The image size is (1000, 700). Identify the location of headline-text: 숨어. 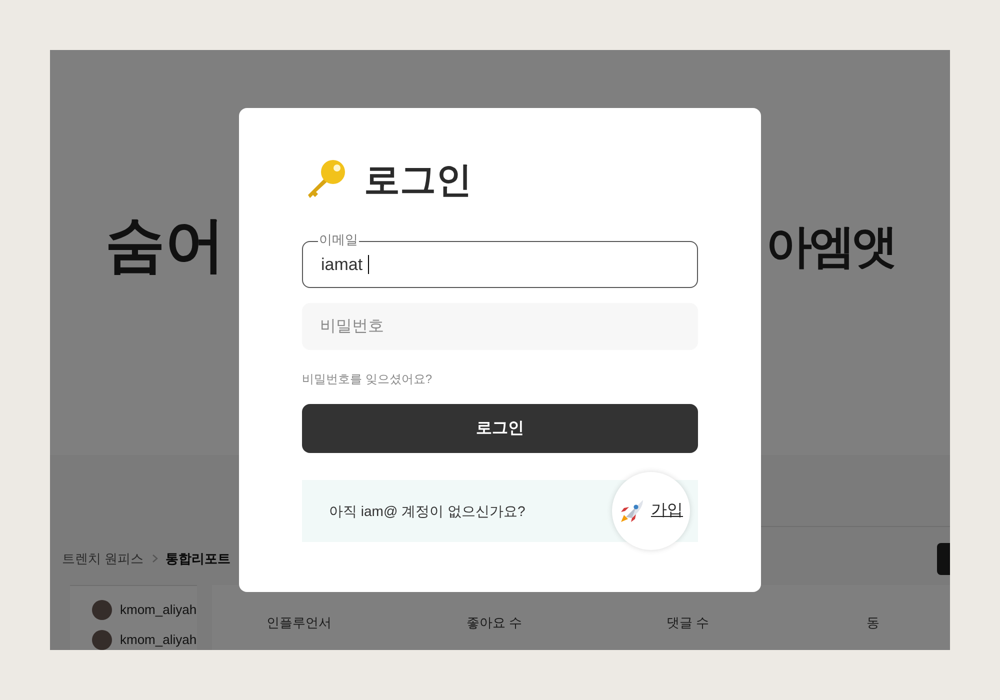
(165, 245).